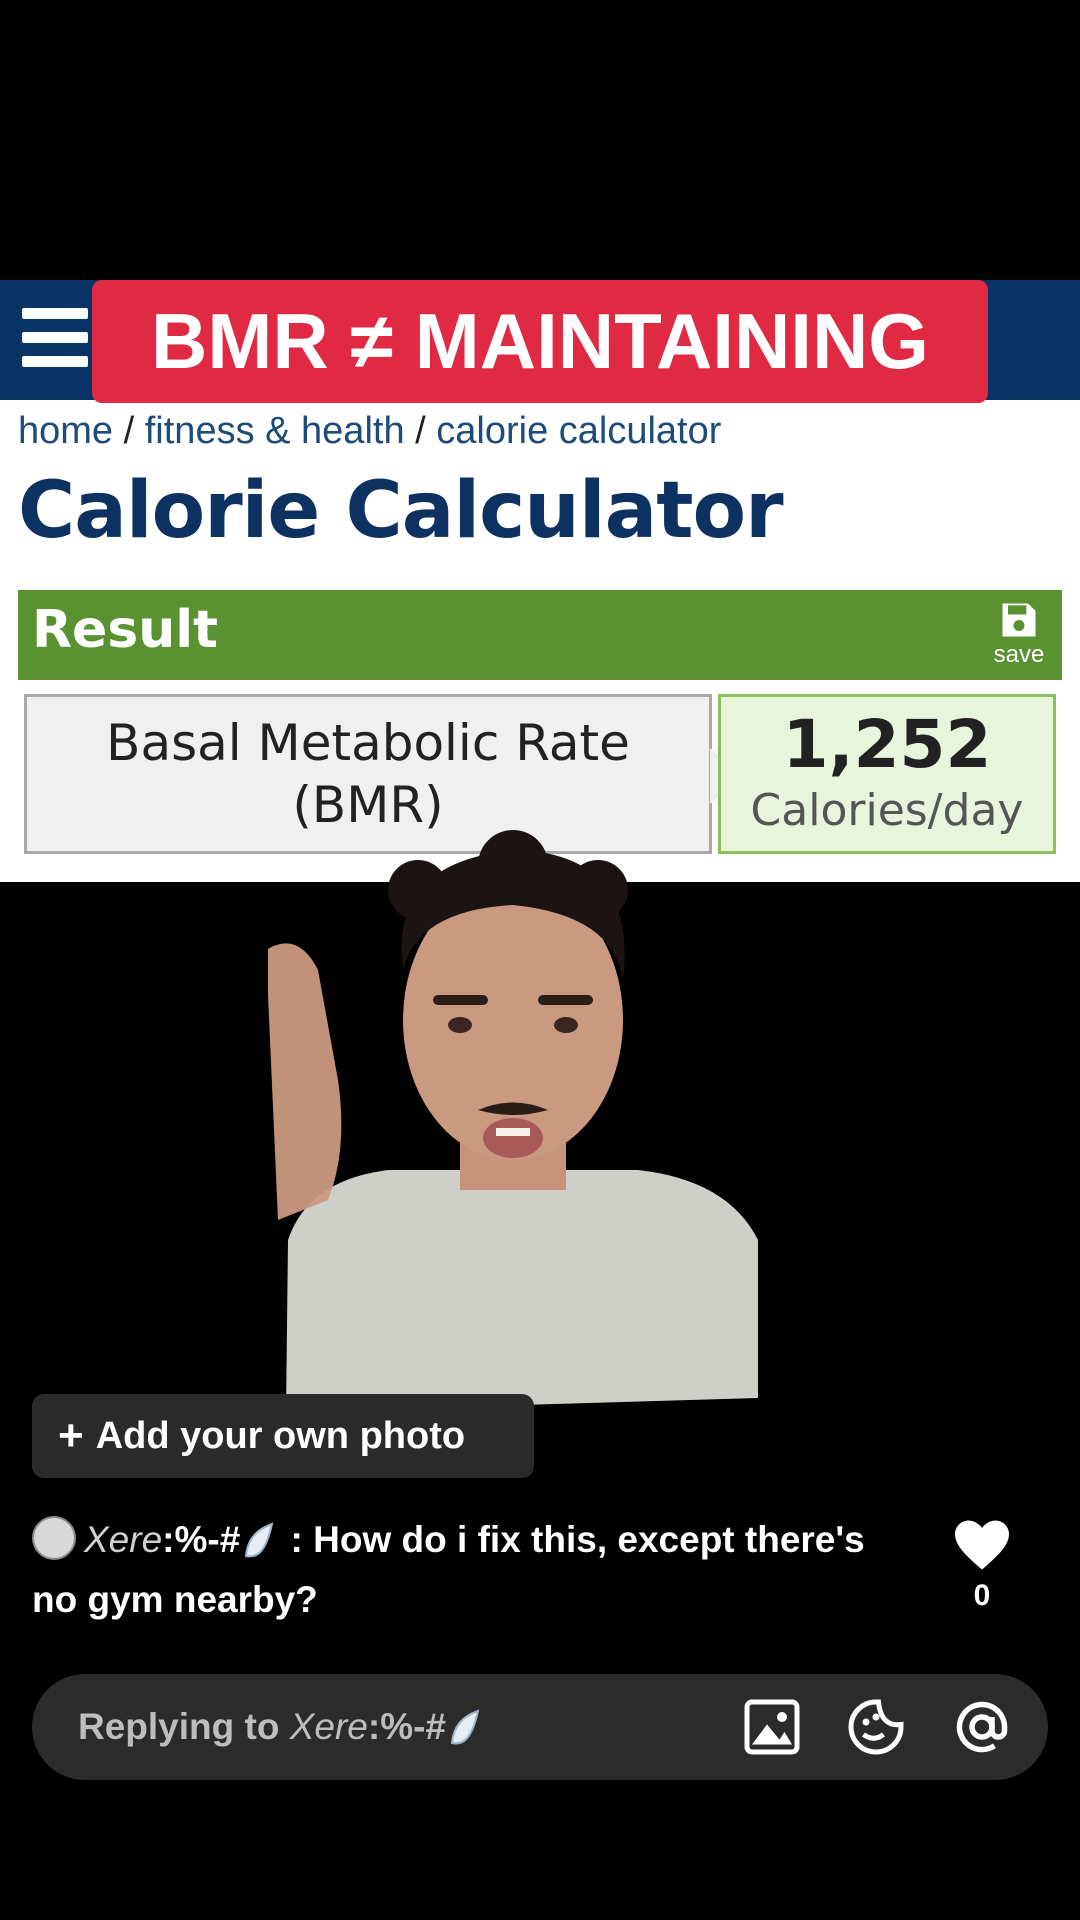  I want to click on reply-username-suffix: :%-#, so click(407, 1726).